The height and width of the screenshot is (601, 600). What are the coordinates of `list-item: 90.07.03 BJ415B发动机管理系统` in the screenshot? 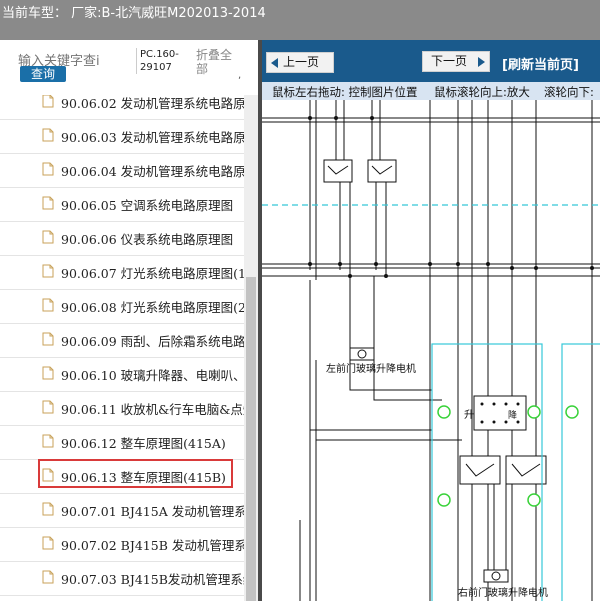 It's located at (122, 578).